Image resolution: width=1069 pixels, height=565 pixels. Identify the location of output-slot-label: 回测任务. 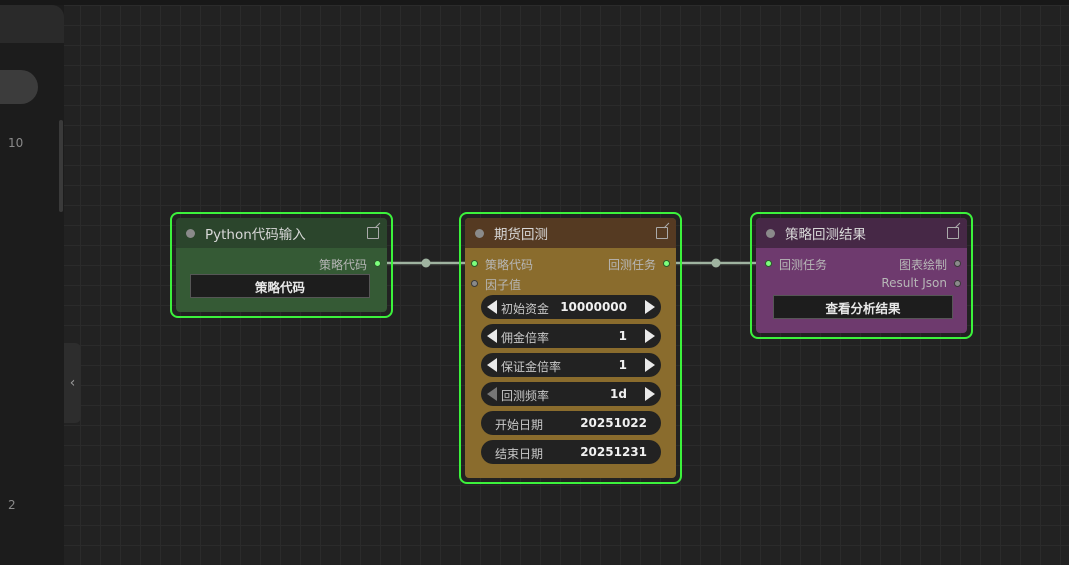
(631, 265).